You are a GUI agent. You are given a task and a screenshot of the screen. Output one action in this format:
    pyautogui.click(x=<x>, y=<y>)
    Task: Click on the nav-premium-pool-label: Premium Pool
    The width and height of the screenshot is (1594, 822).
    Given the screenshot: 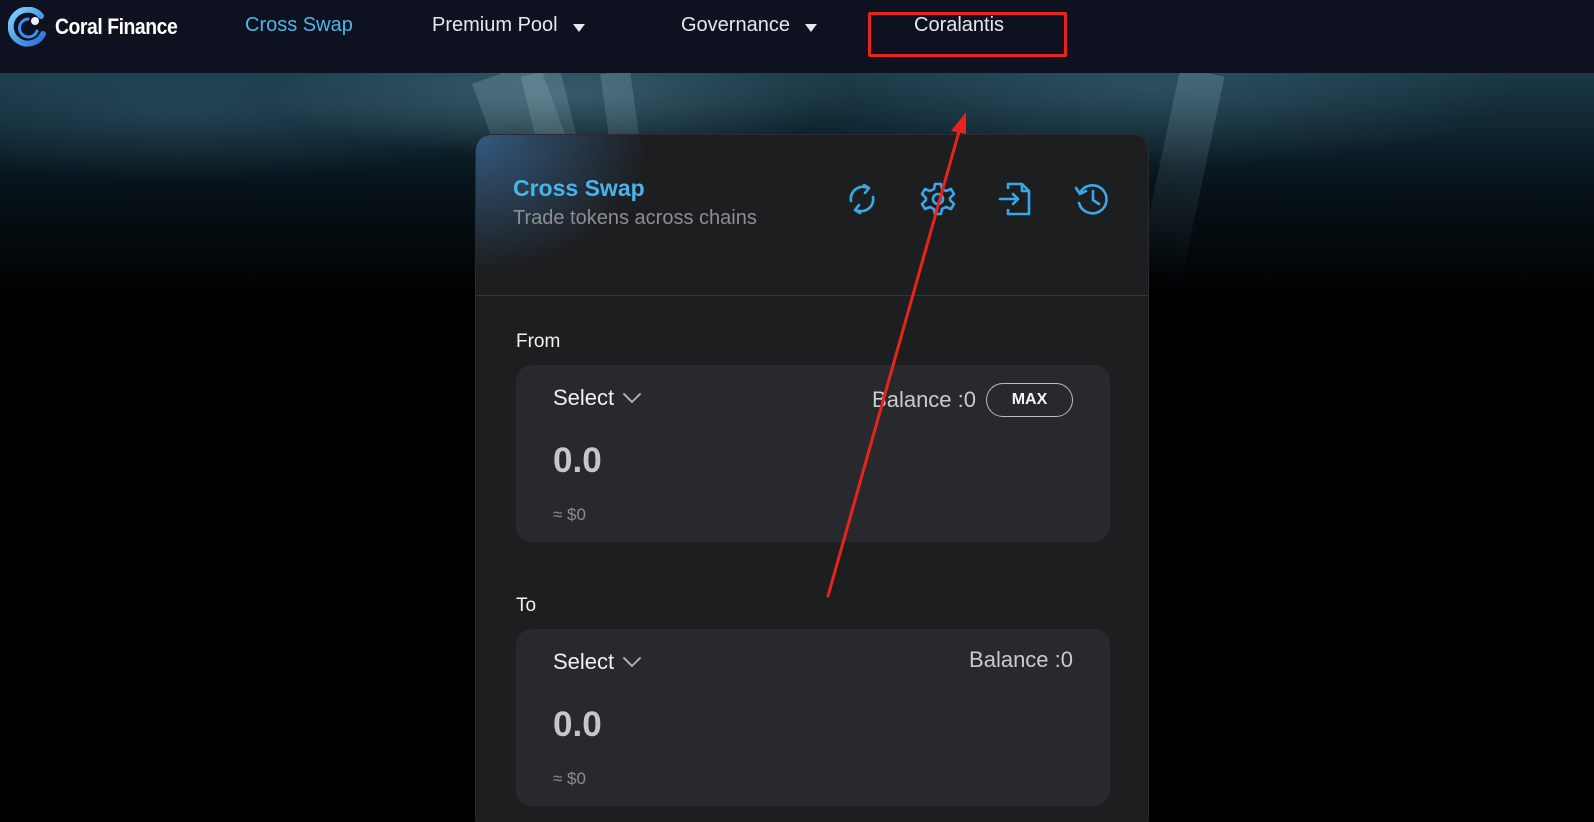 What is the action you would take?
    pyautogui.click(x=495, y=25)
    